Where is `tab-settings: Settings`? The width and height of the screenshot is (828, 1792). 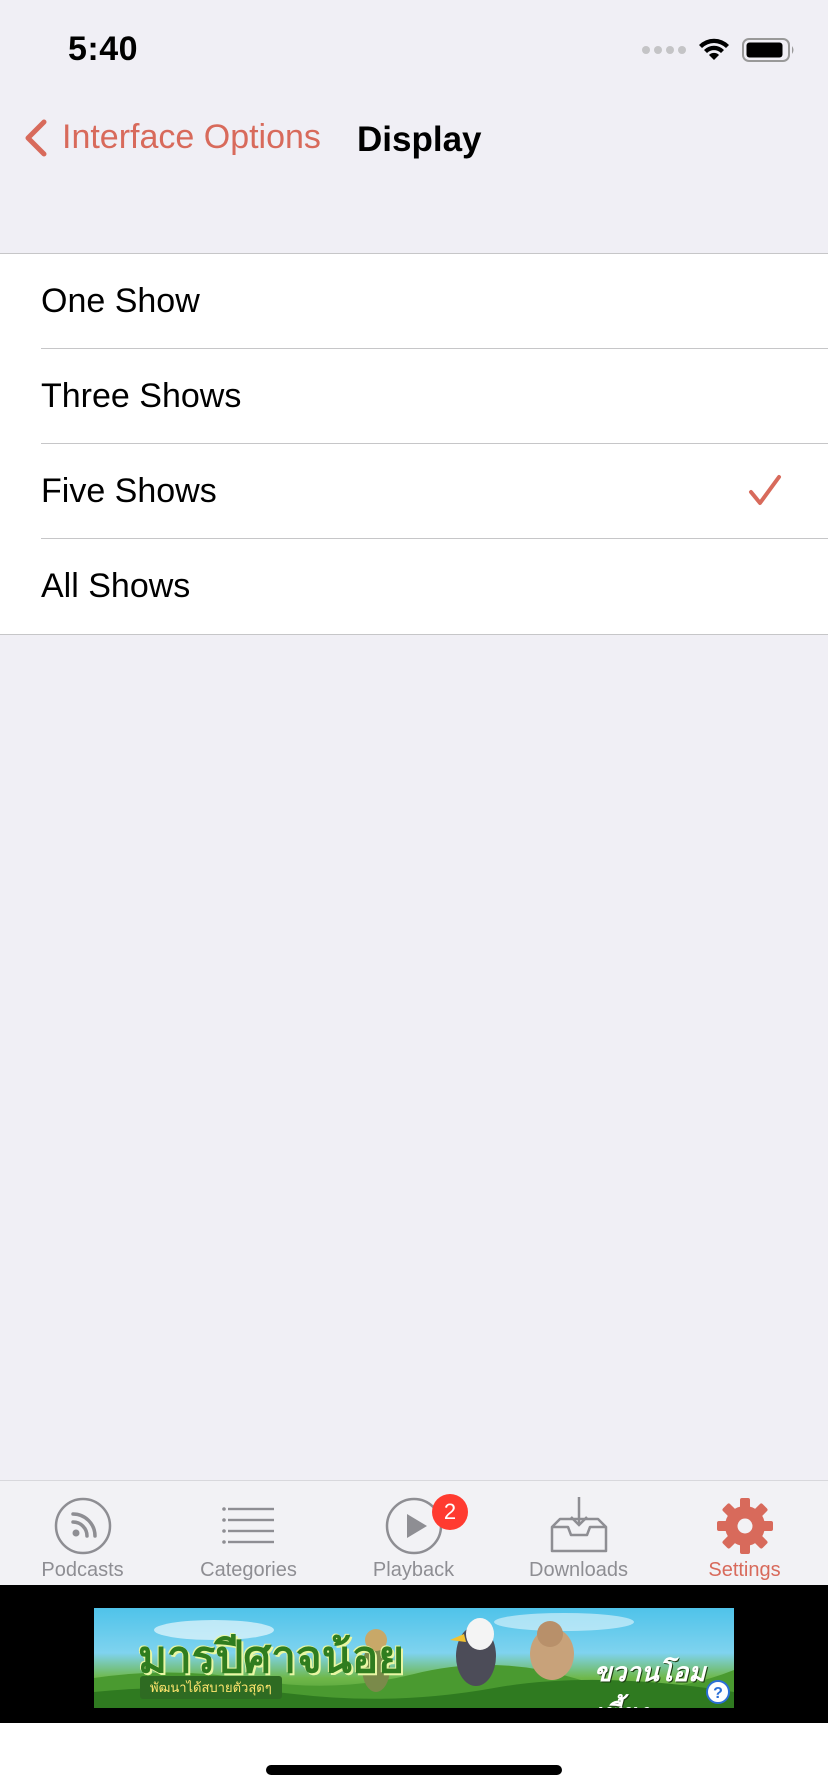
tab-settings: Settings is located at coordinates (744, 1533).